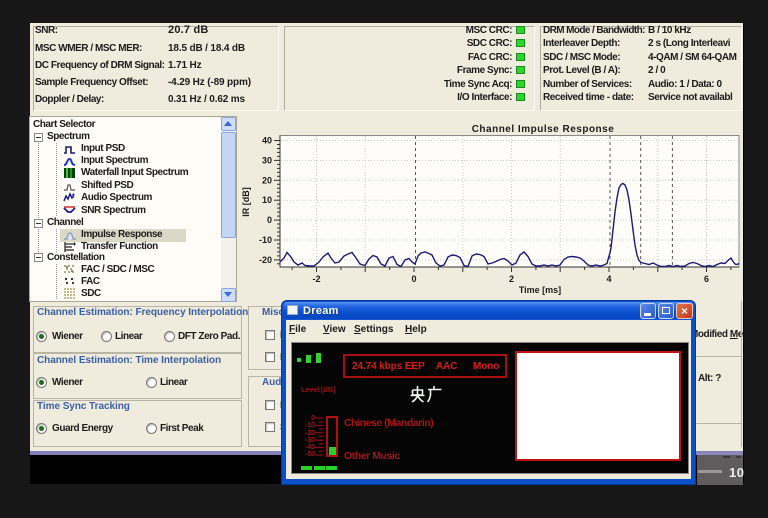 Image resolution: width=768 pixels, height=518 pixels. I want to click on svg-text: 40, so click(267, 141).